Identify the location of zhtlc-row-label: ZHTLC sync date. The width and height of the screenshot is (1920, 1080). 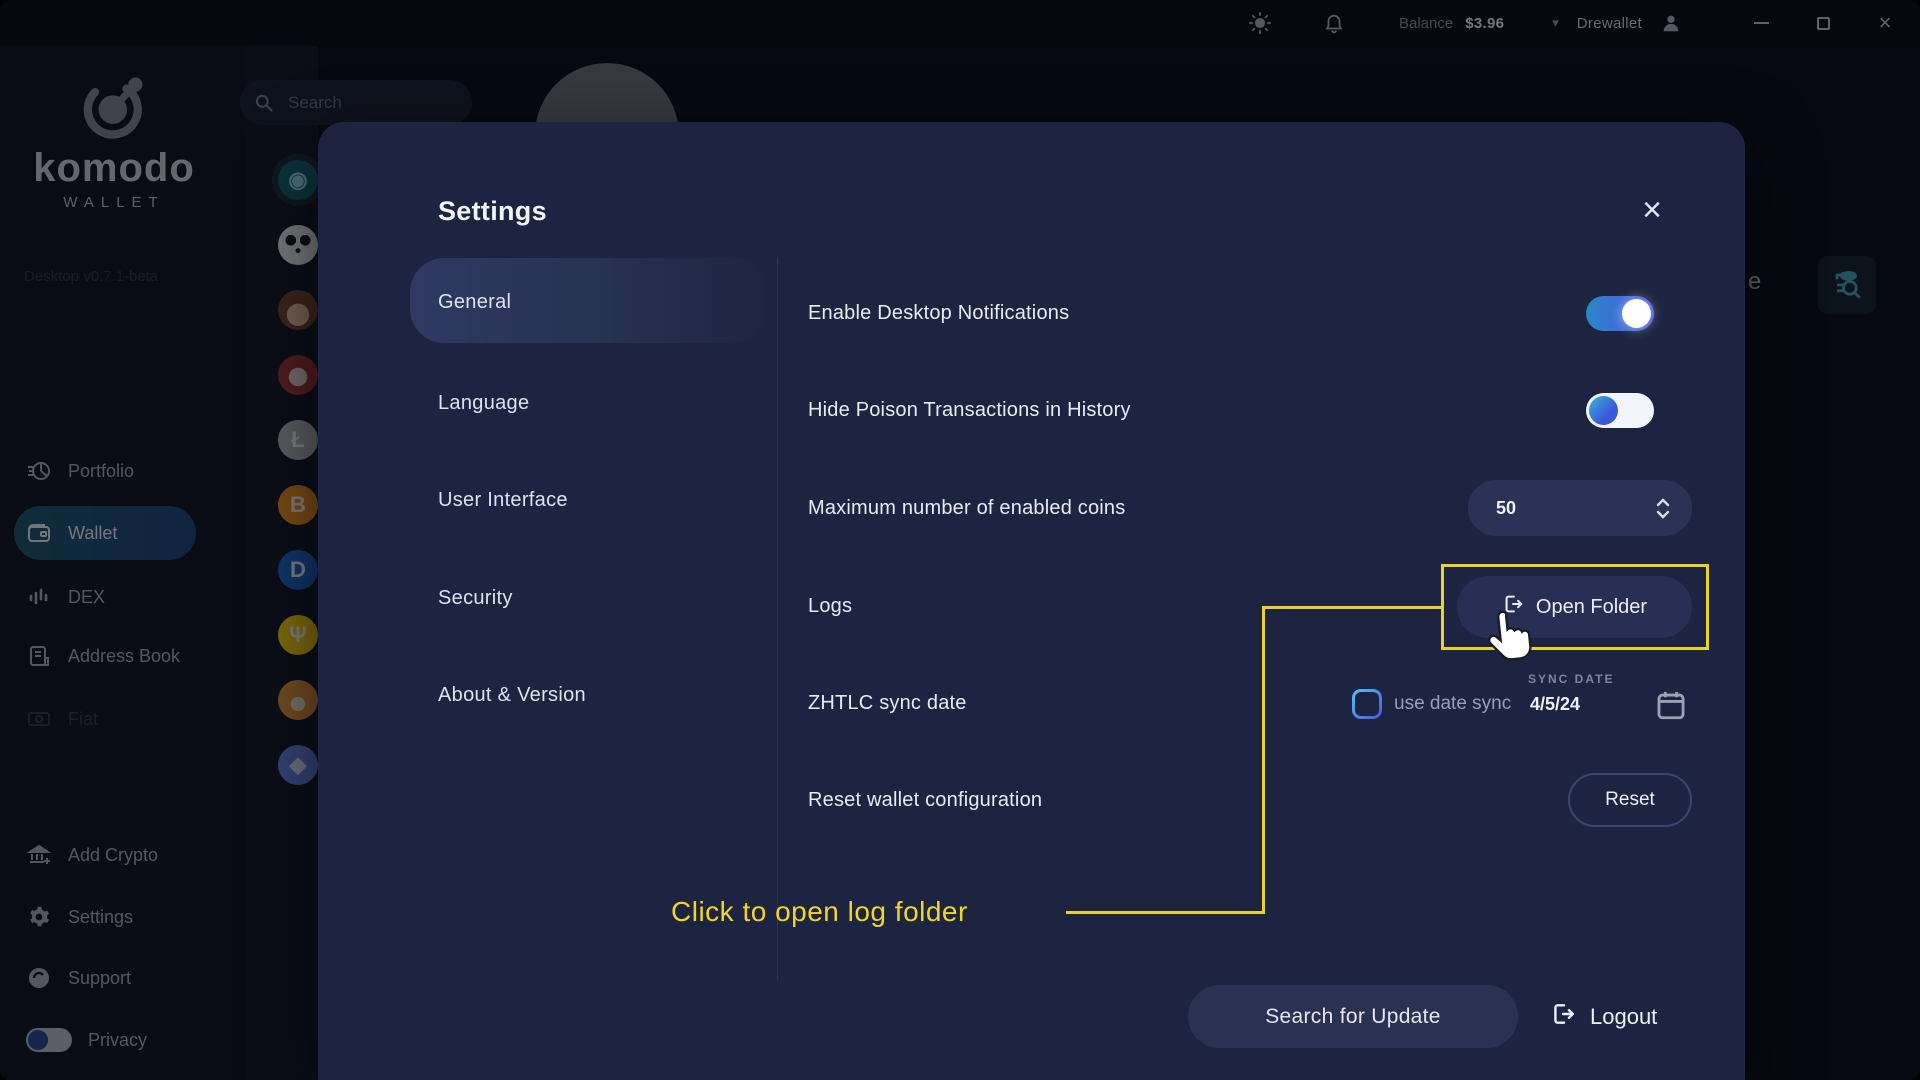
(887, 702).